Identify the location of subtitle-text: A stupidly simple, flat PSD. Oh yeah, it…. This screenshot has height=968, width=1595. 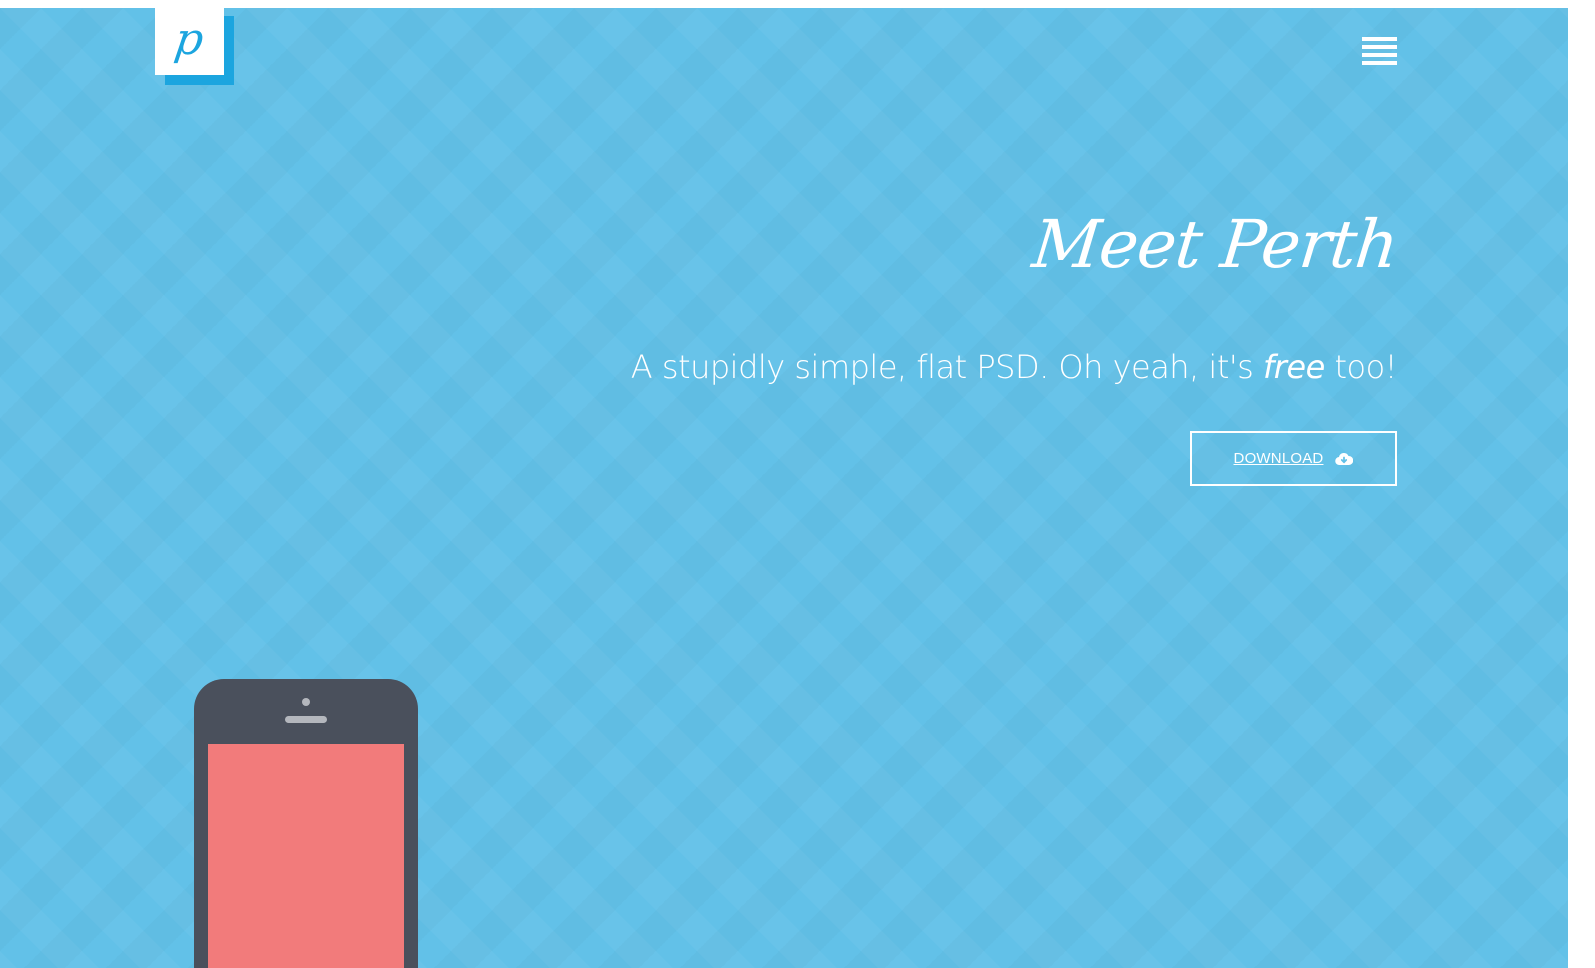
(946, 367).